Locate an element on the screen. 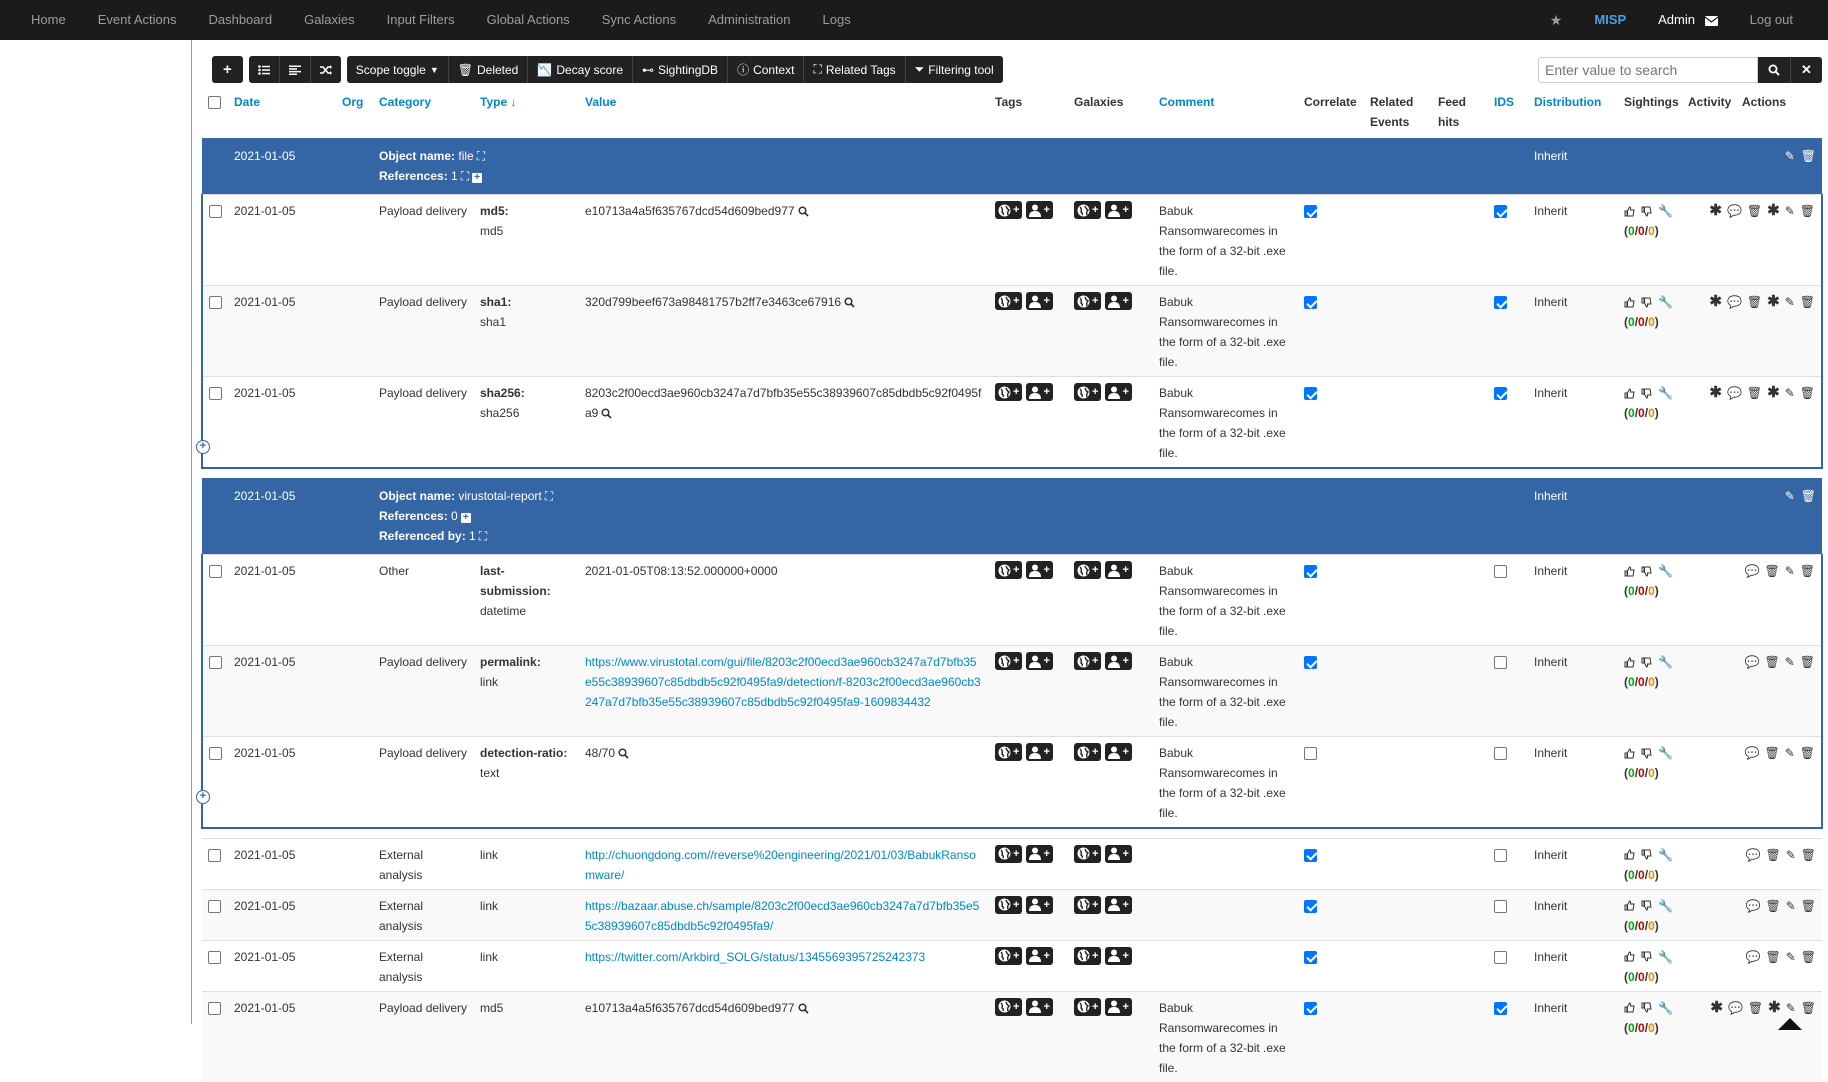 This screenshot has height=1082, width=1828. nav-item-logs: Logs is located at coordinates (837, 20).